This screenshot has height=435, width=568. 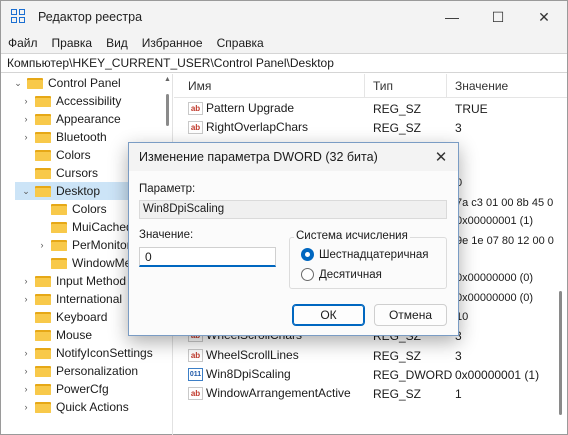 I want to click on column-name-header: Имя, so click(x=199, y=86).